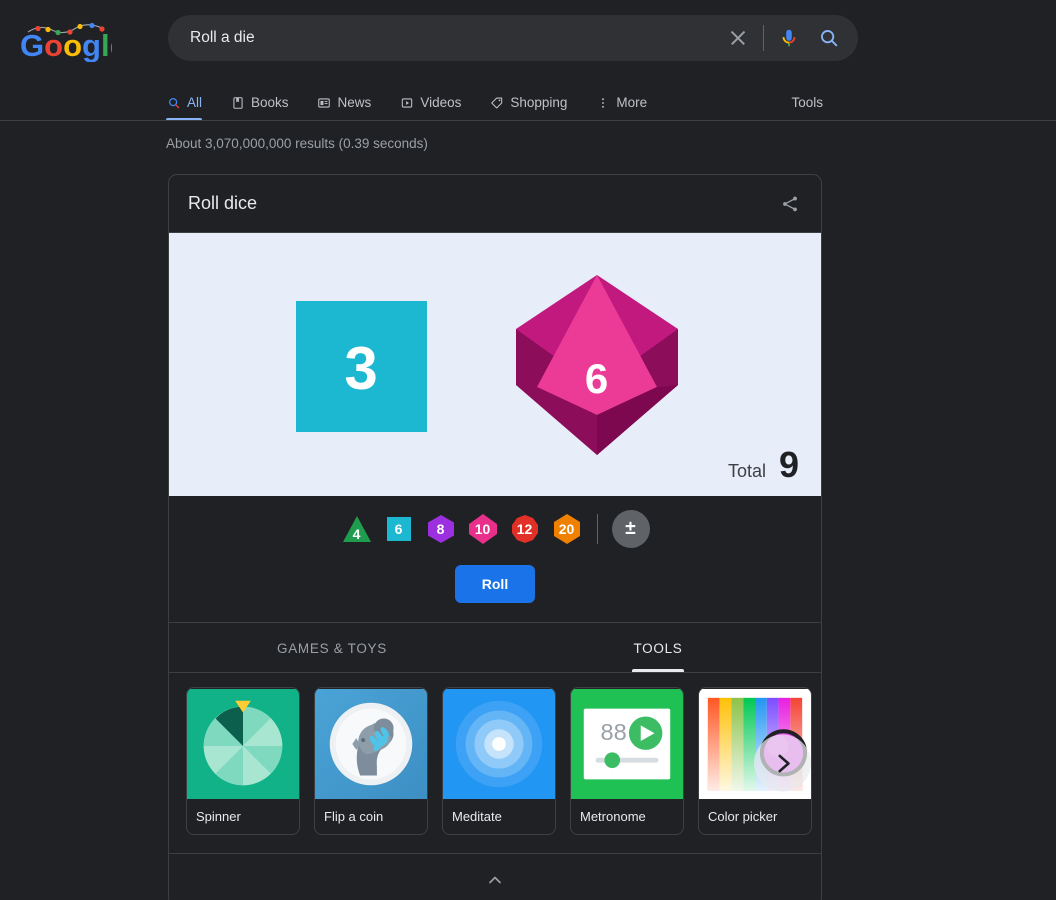 Image resolution: width=1056 pixels, height=900 pixels. I want to click on tool-label: Meditate, so click(477, 816).